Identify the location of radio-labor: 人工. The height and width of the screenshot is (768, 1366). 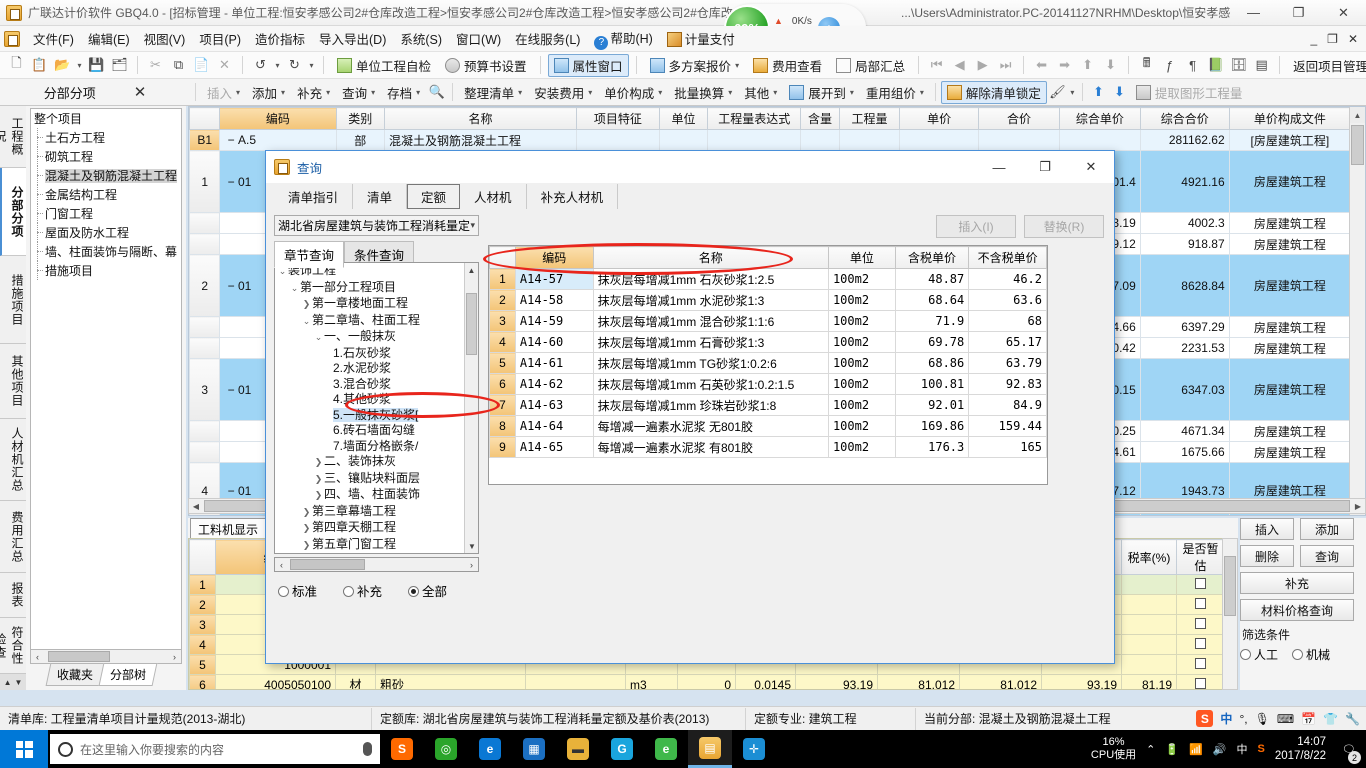
(1259, 654).